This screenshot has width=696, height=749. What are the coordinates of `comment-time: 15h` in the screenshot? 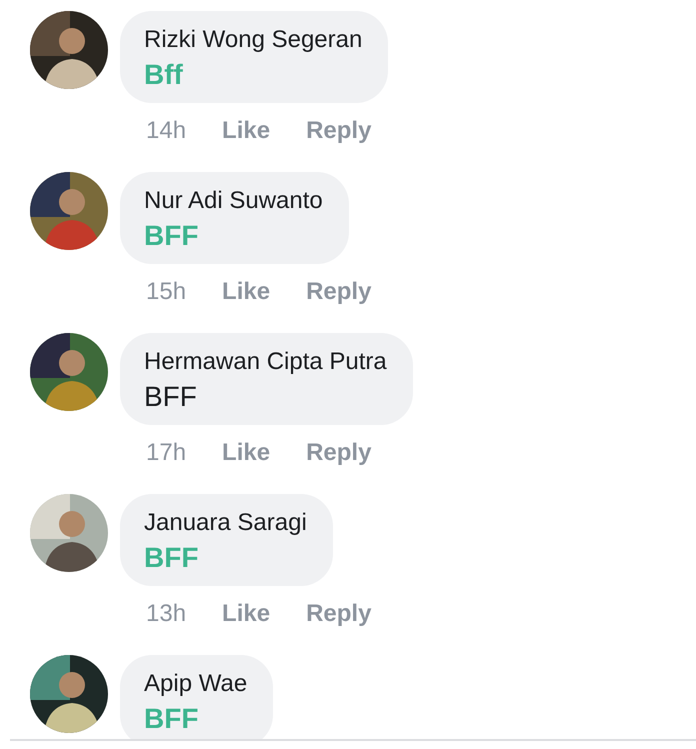 It's located at (166, 292).